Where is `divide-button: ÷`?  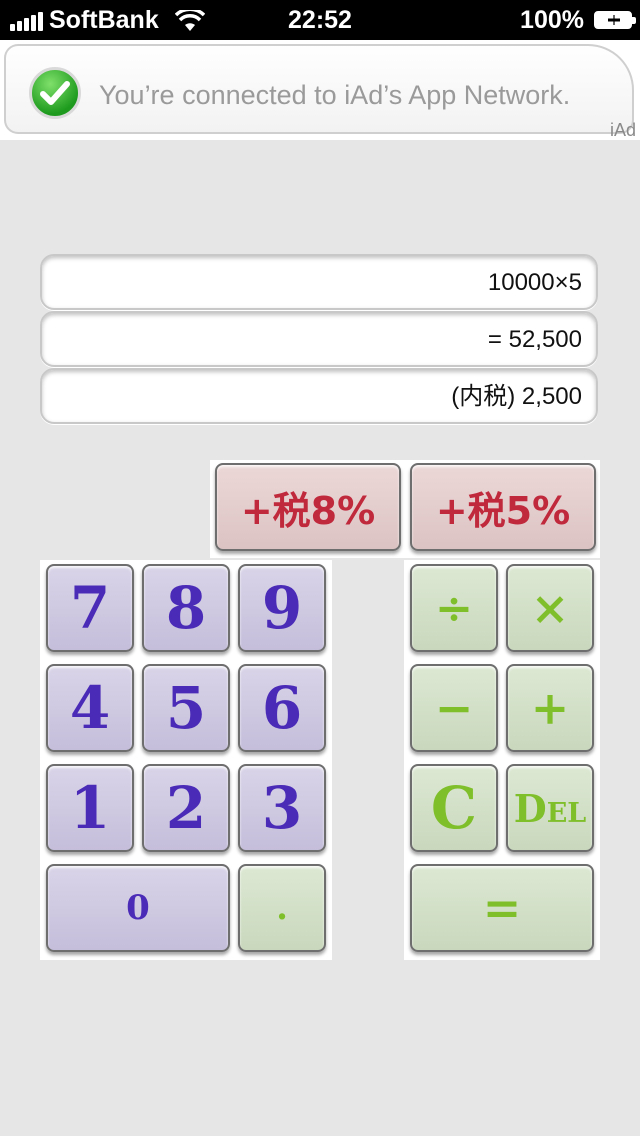 divide-button: ÷ is located at coordinates (454, 608).